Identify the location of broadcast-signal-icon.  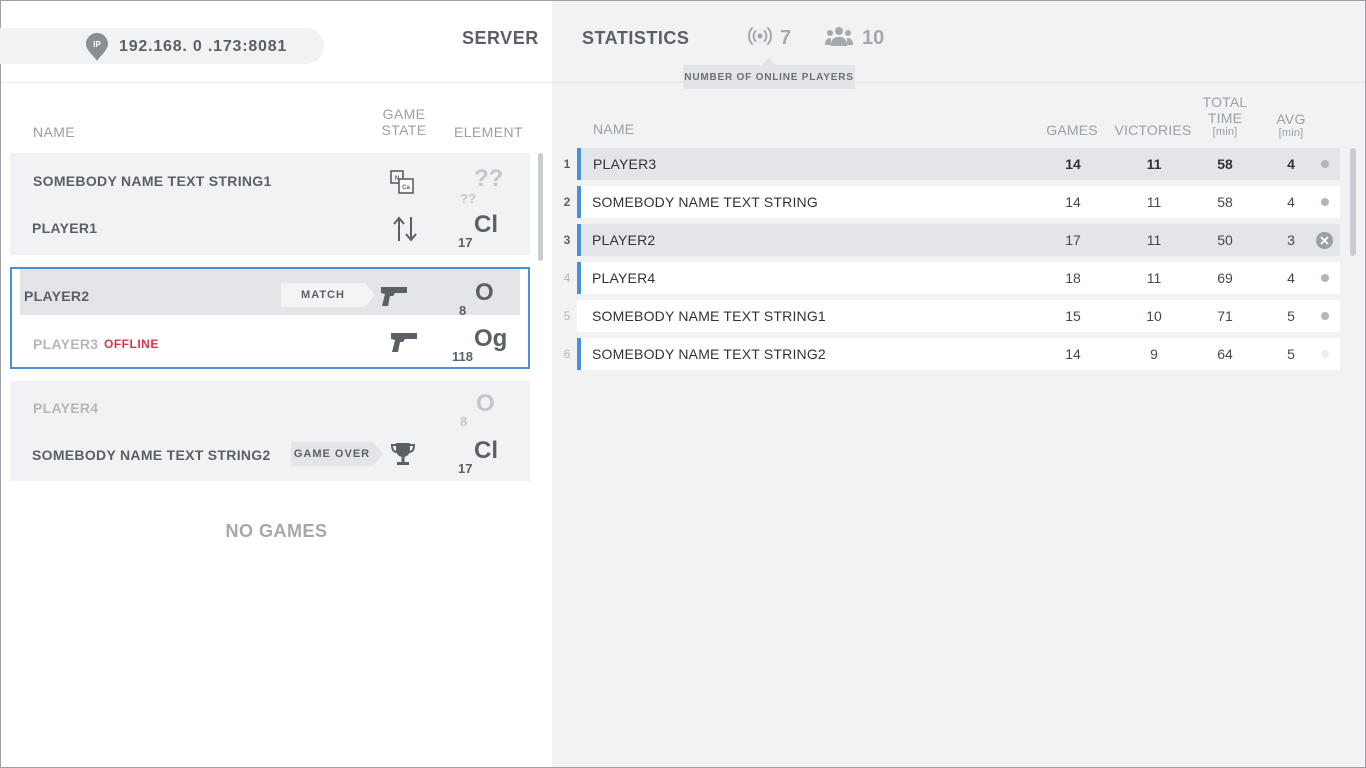
(760, 36).